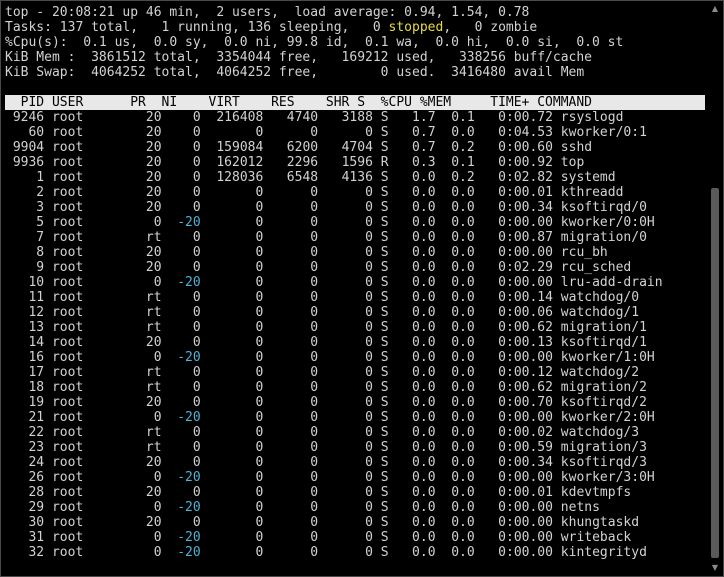 This screenshot has width=724, height=577. I want to click on process-command: watchdog/0, so click(600, 297).